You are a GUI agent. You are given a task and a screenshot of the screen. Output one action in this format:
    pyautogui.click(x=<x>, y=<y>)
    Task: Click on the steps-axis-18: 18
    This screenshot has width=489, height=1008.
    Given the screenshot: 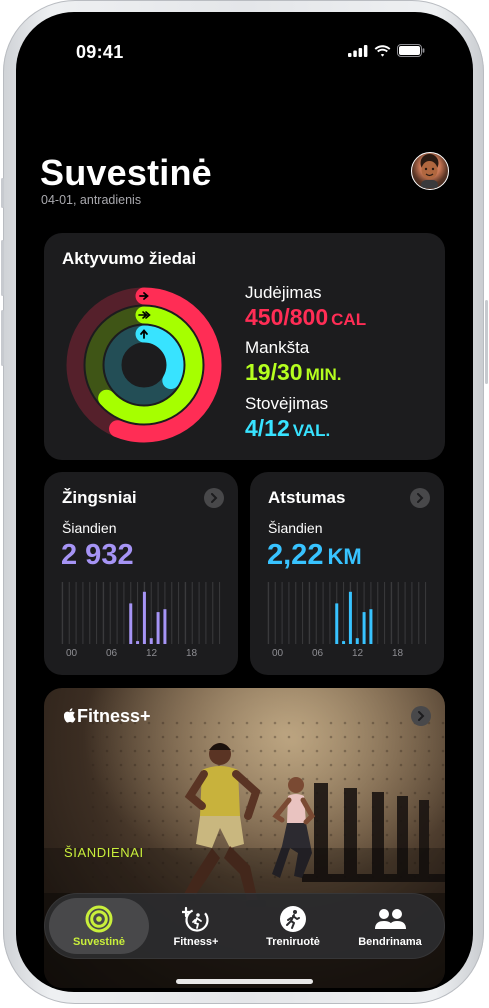 What is the action you would take?
    pyautogui.click(x=192, y=653)
    